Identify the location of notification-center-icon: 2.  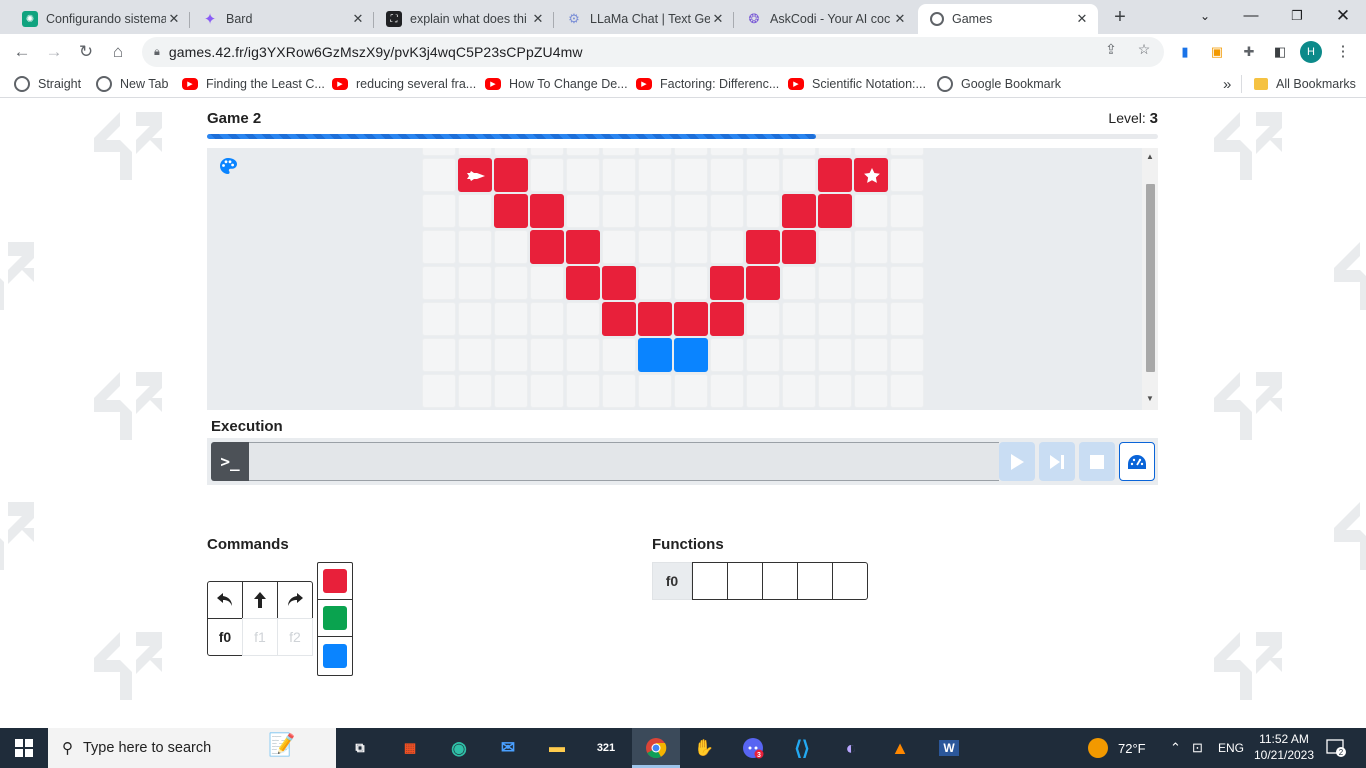
(1336, 748).